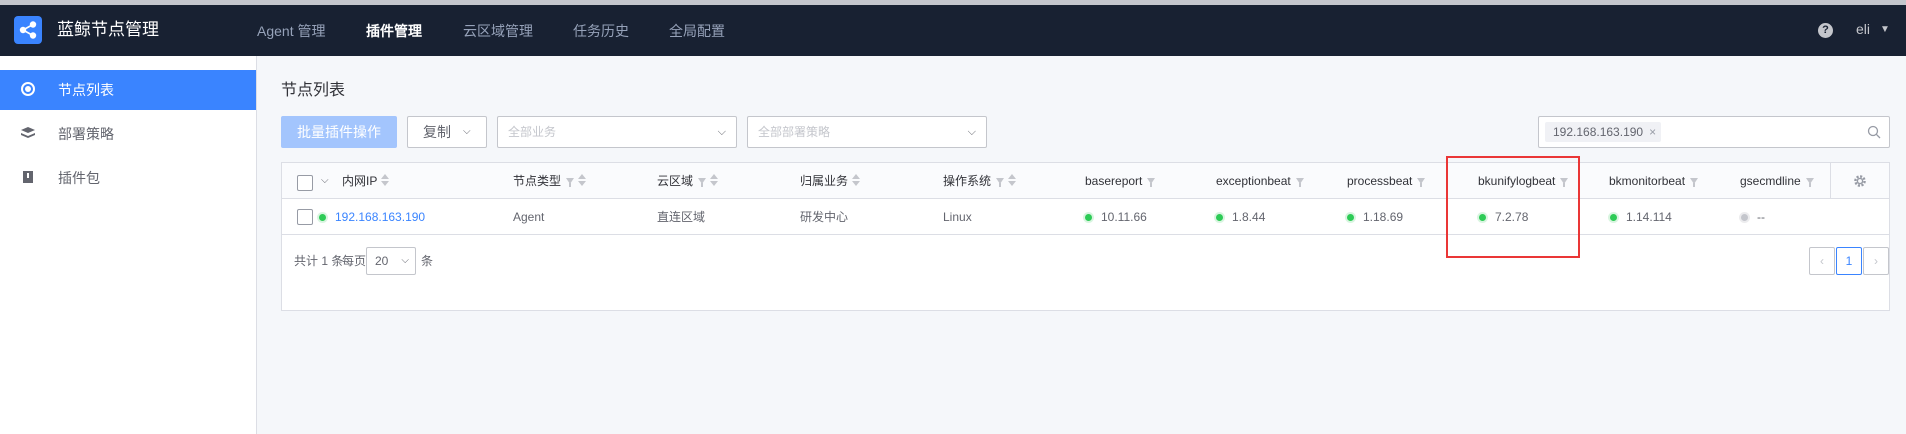 Image resolution: width=1906 pixels, height=434 pixels. I want to click on per-page-unit: 条, so click(427, 261).